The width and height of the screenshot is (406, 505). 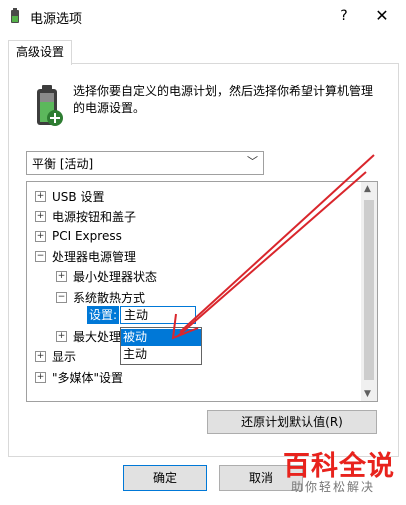 I want to click on tree-item-label: 最小处理器状态, so click(x=115, y=276).